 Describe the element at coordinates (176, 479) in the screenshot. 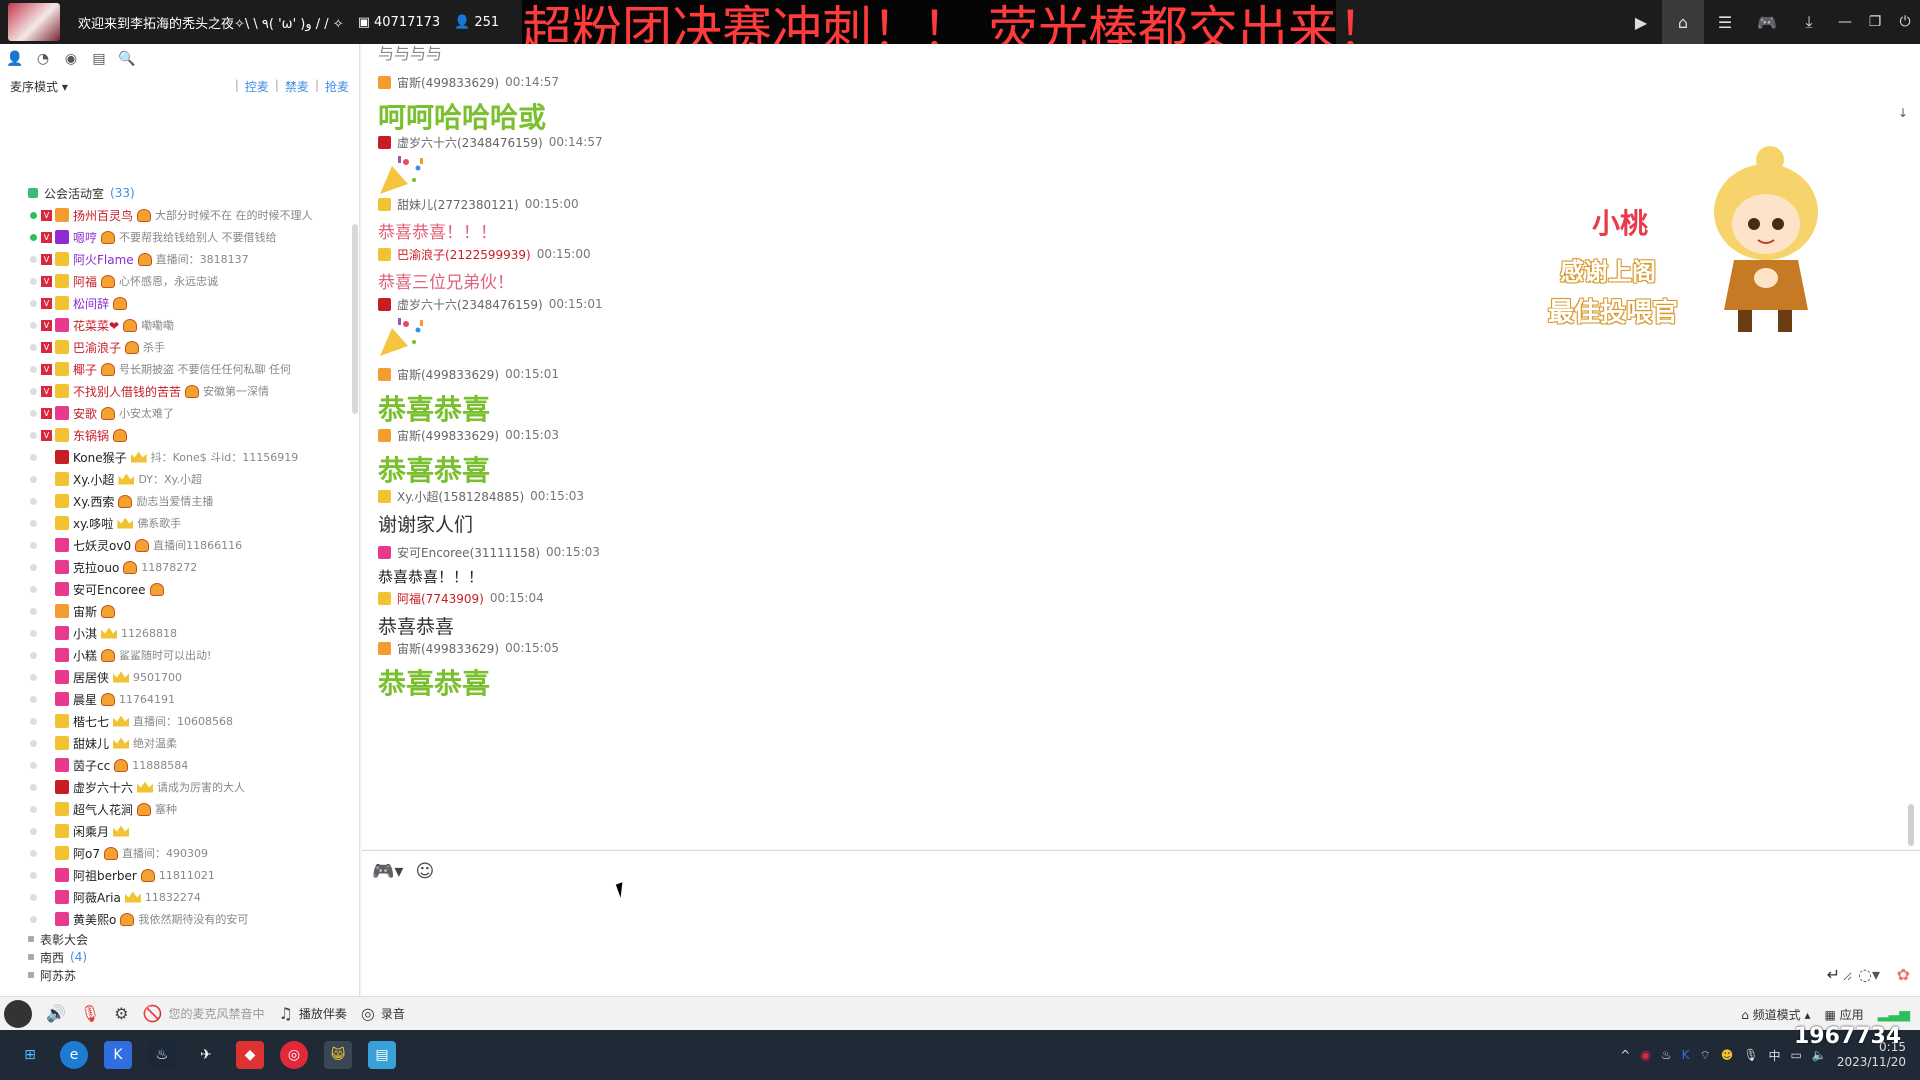

I see `member-row: Xy.小超 DY：Xy.小超` at that location.